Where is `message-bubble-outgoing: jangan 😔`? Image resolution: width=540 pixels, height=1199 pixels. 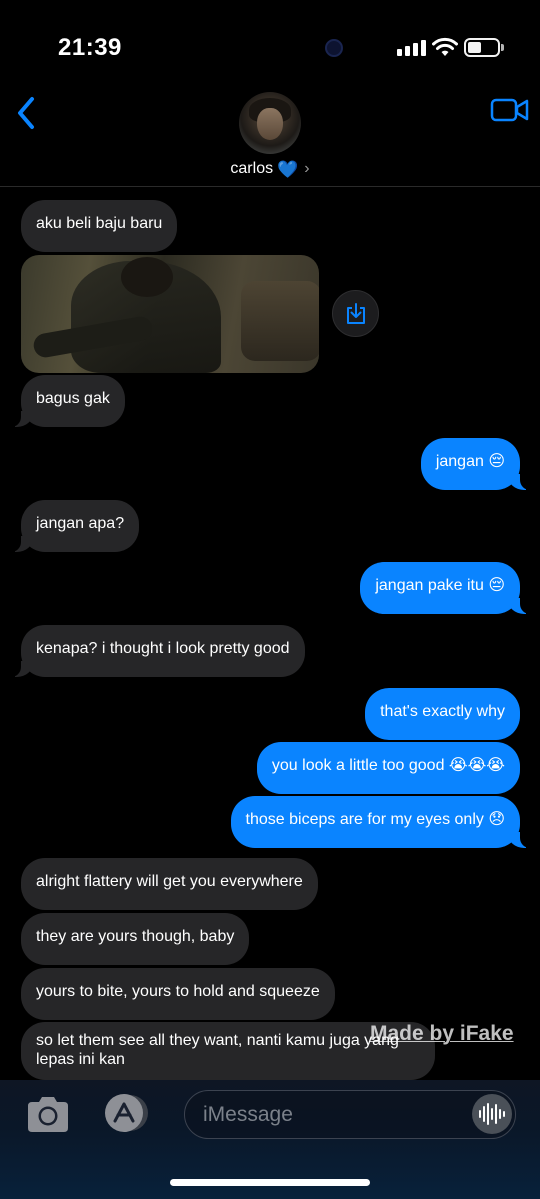
message-bubble-outgoing: jangan 😔 is located at coordinates (475, 464).